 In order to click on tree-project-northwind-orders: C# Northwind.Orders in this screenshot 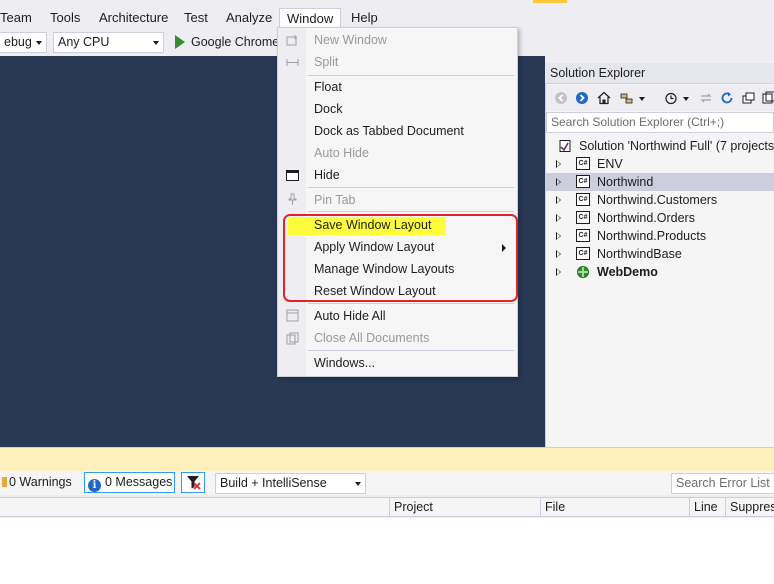, I will do `click(660, 218)`.